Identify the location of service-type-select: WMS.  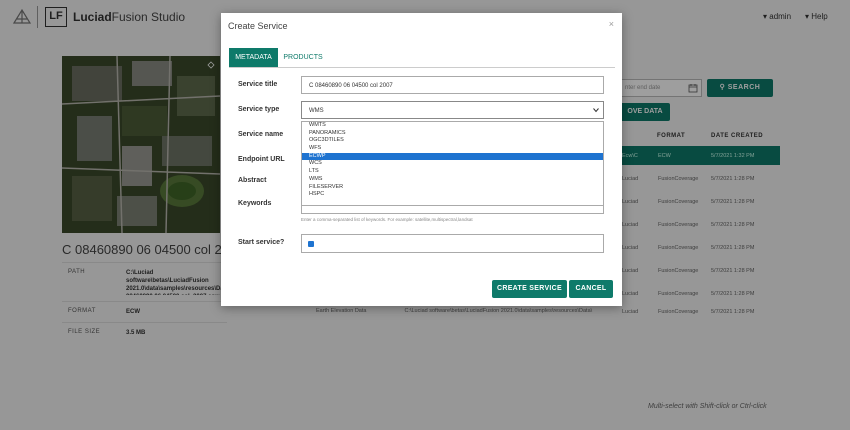
(452, 110).